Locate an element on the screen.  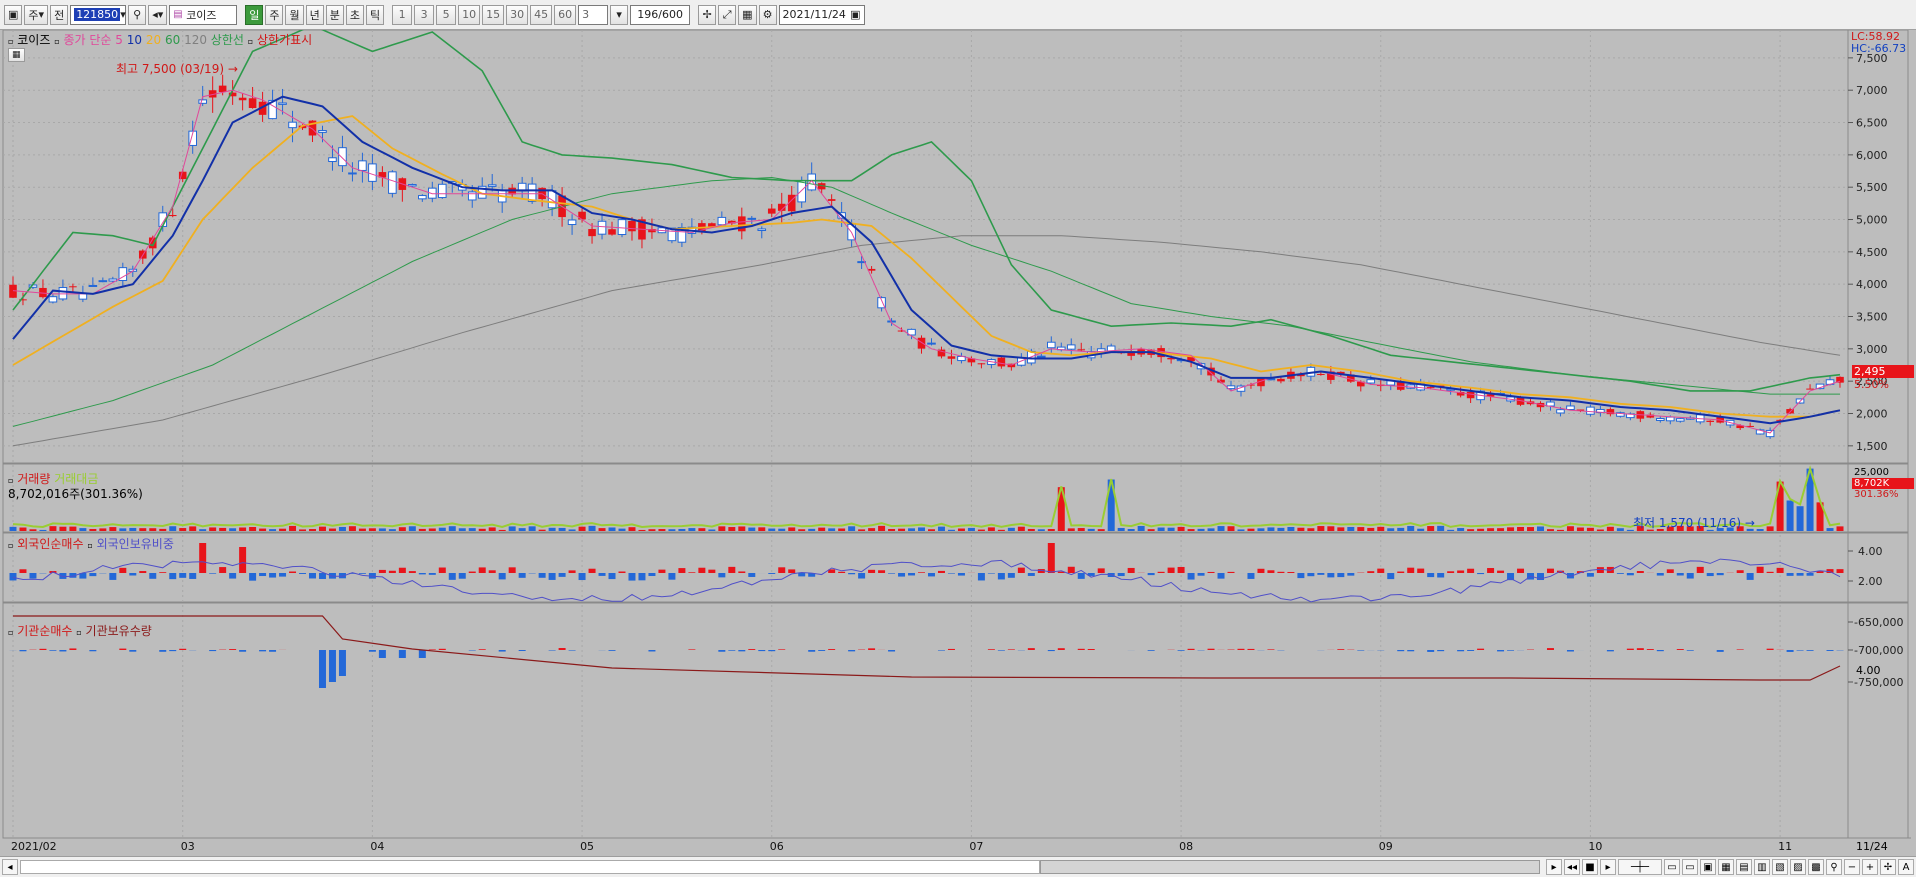
layout-e-icon: ▤ is located at coordinates (1744, 867).